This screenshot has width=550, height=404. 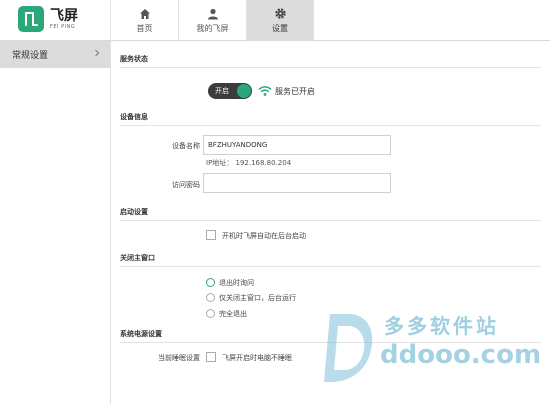 I want to click on section-title-close-main: 关闭主窗口, so click(x=137, y=258).